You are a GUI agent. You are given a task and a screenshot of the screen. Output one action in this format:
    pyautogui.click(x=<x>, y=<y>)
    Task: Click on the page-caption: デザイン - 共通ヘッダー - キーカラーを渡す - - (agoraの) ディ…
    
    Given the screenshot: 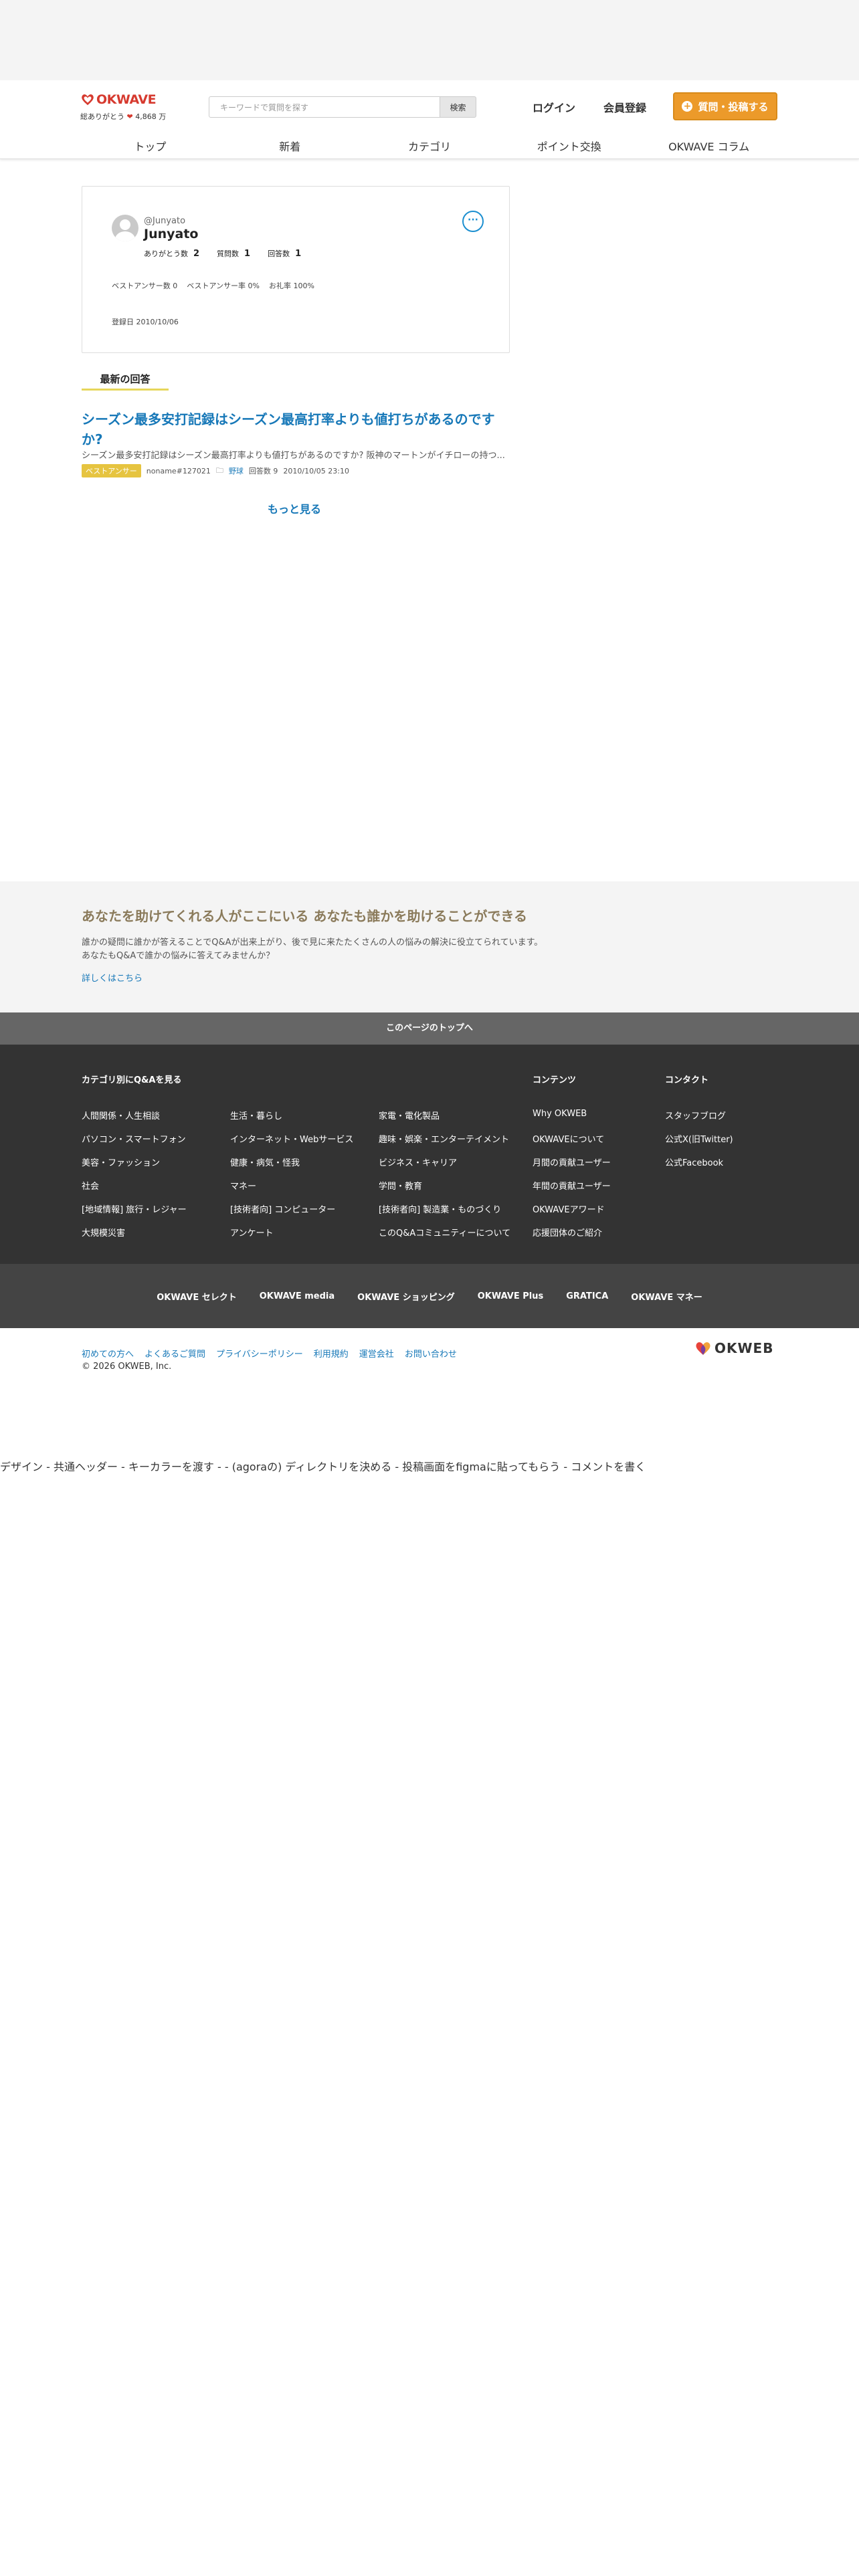 What is the action you would take?
    pyautogui.click(x=323, y=1467)
    